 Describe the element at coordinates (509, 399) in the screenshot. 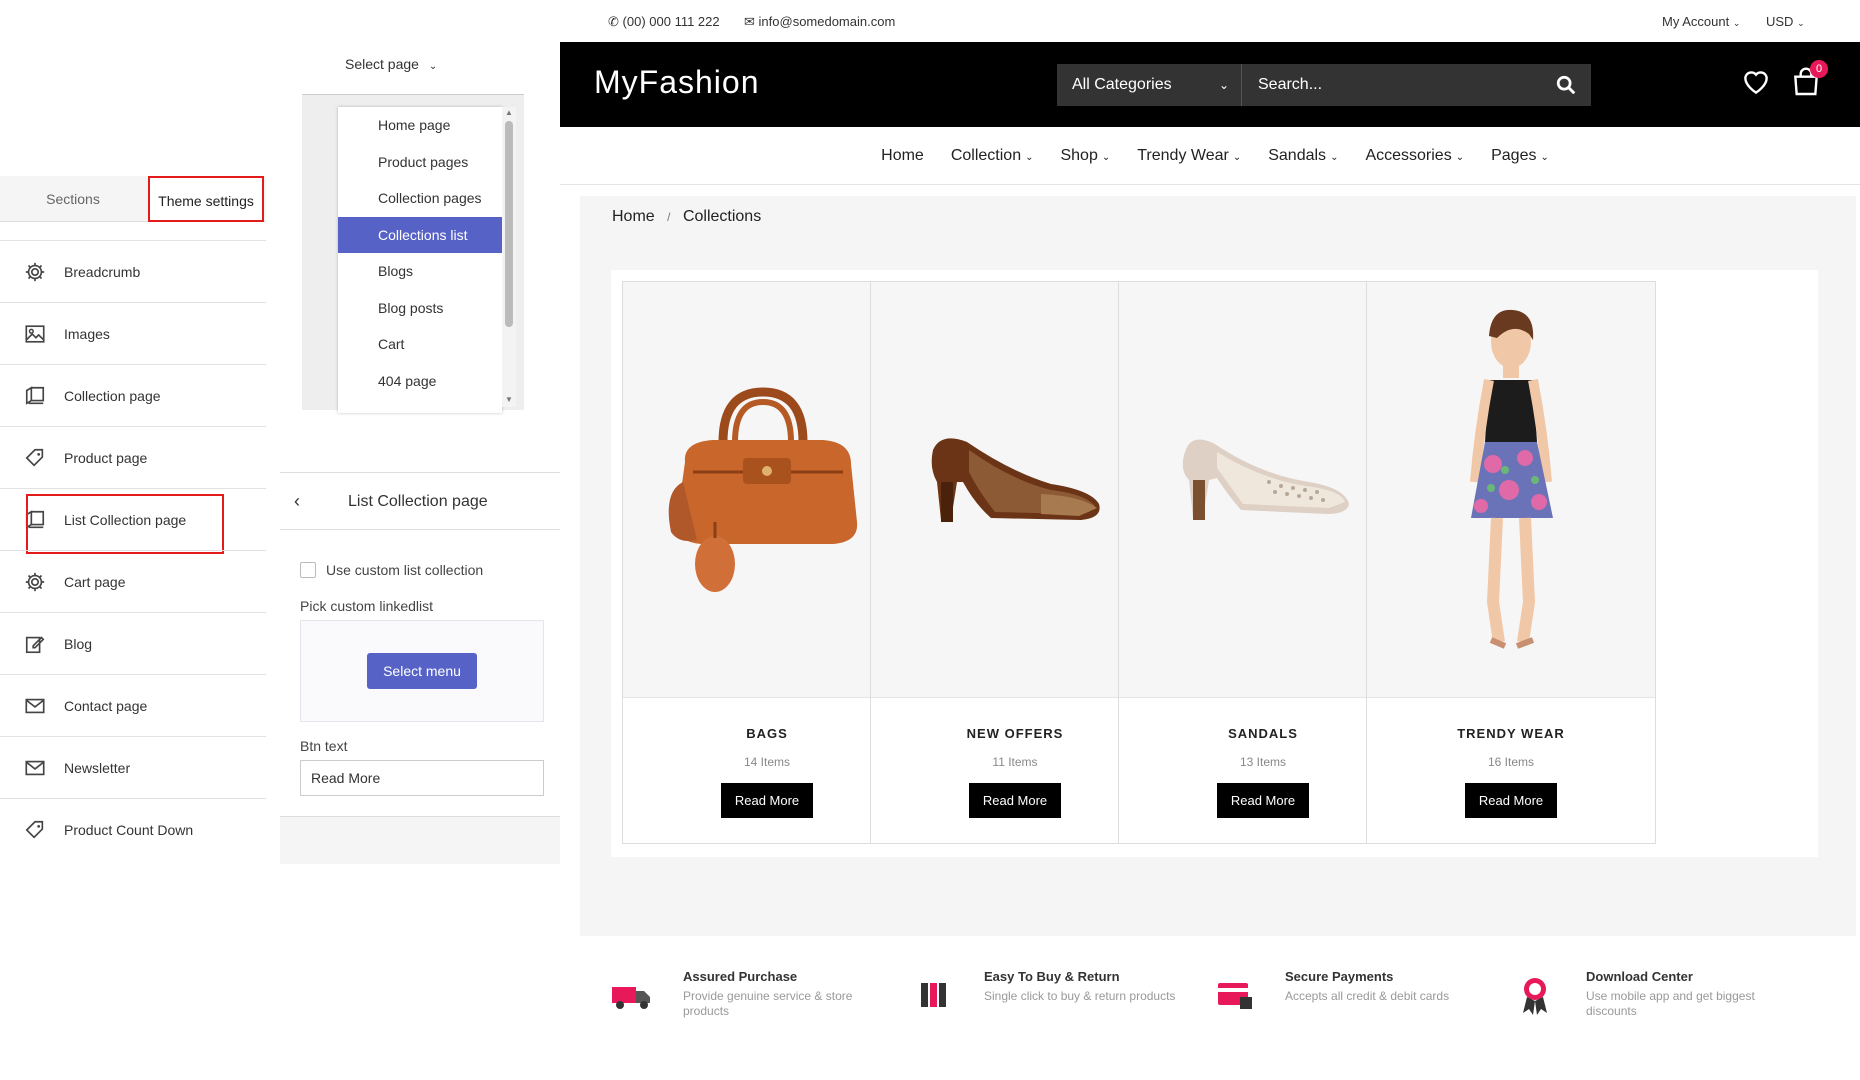

I see `scroll-down-arrow-icon: ▼` at that location.